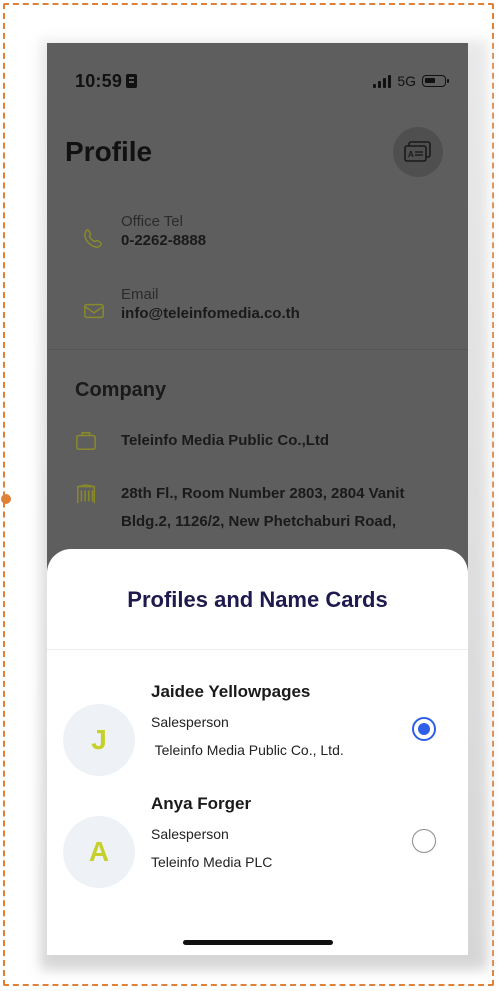  Describe the element at coordinates (164, 240) in the screenshot. I see `office-tel-value: 0-2262-8888` at that location.